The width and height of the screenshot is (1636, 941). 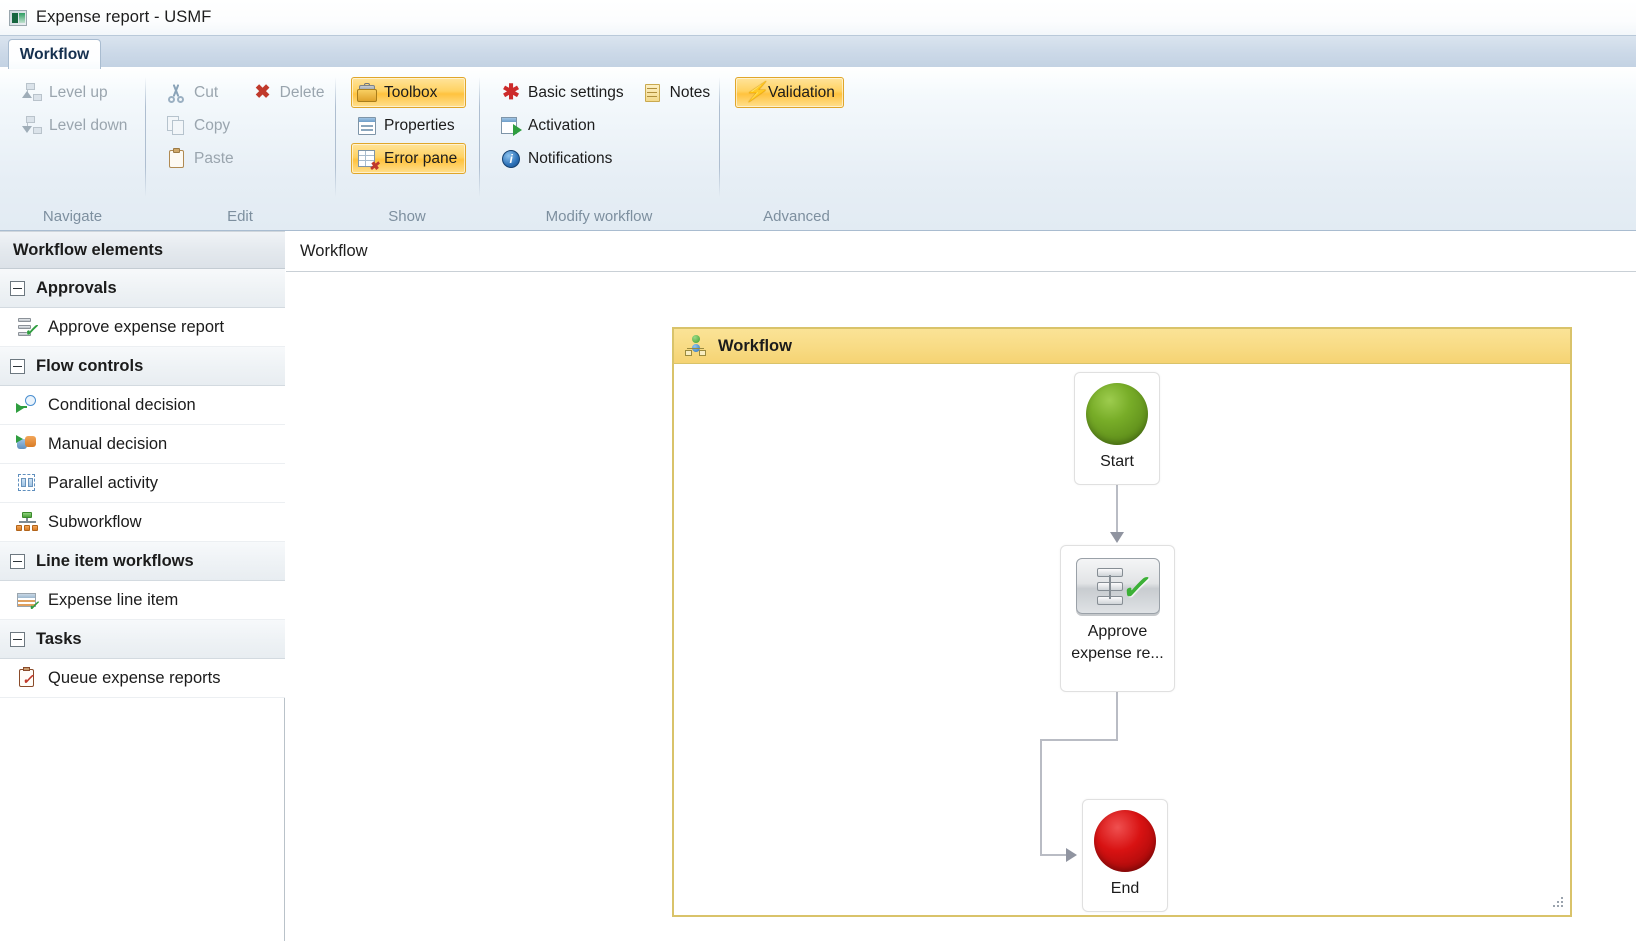 I want to click on delete-label: Delete, so click(x=302, y=92).